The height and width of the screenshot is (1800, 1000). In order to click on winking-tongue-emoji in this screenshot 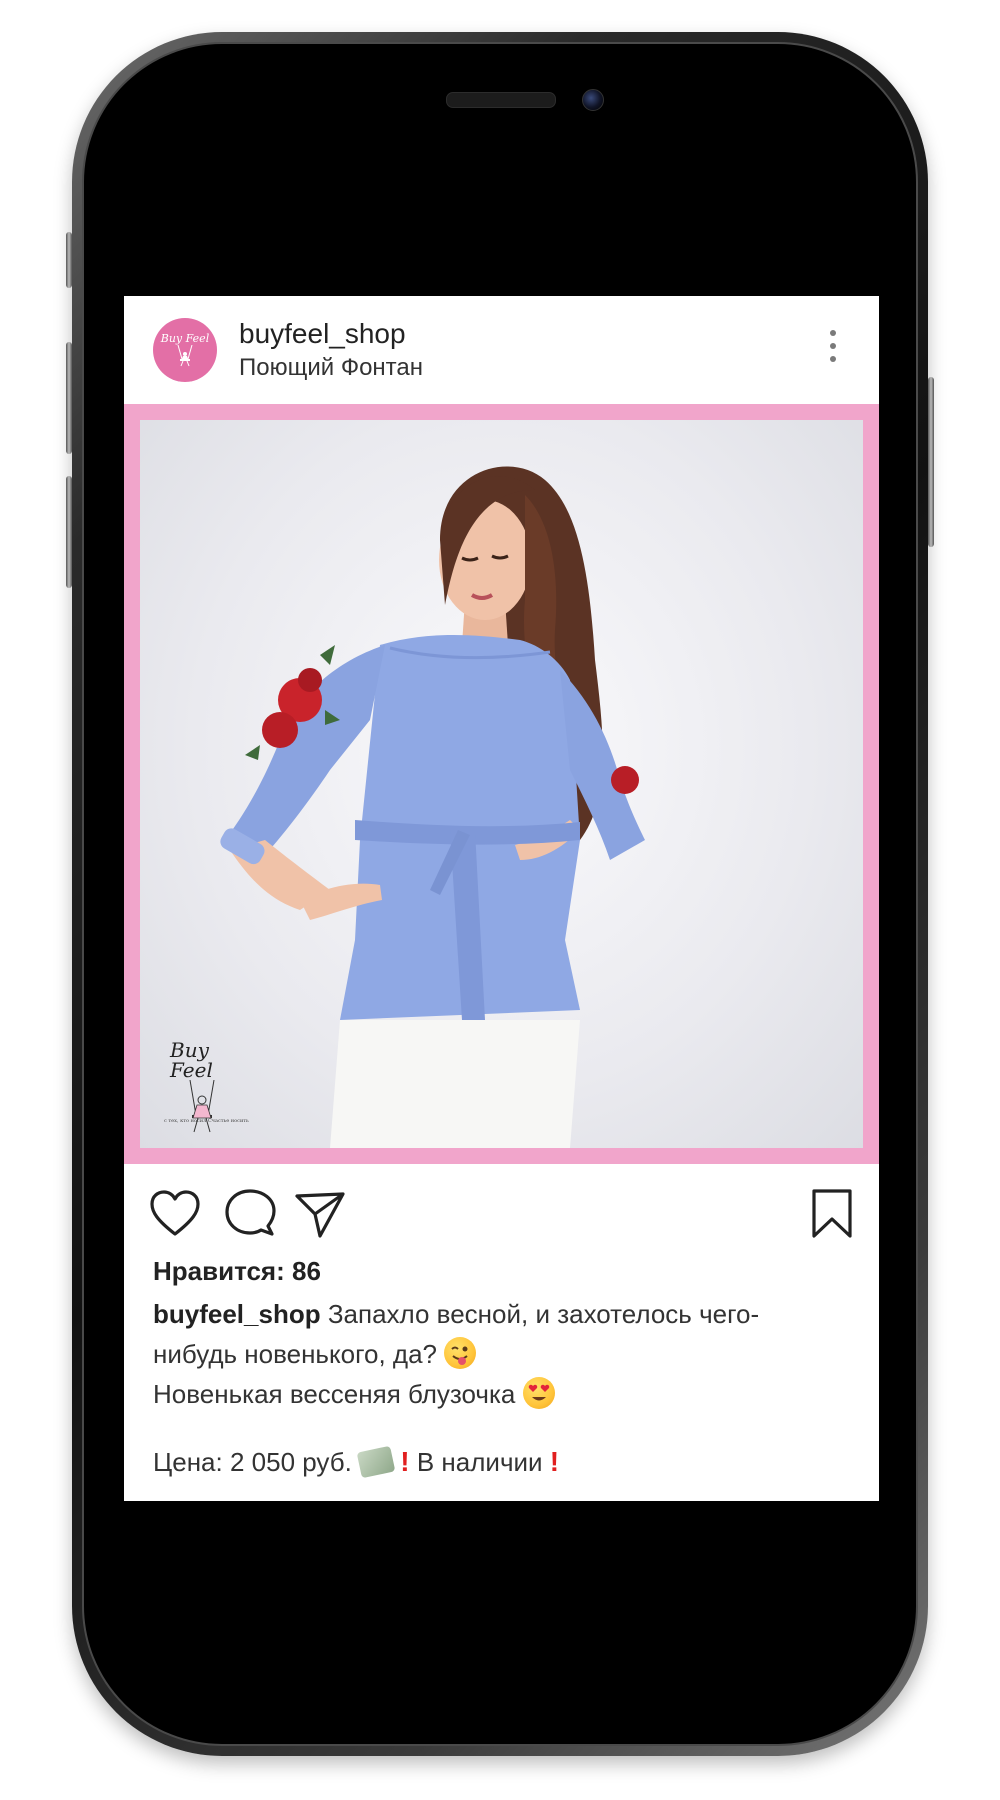, I will do `click(460, 1353)`.